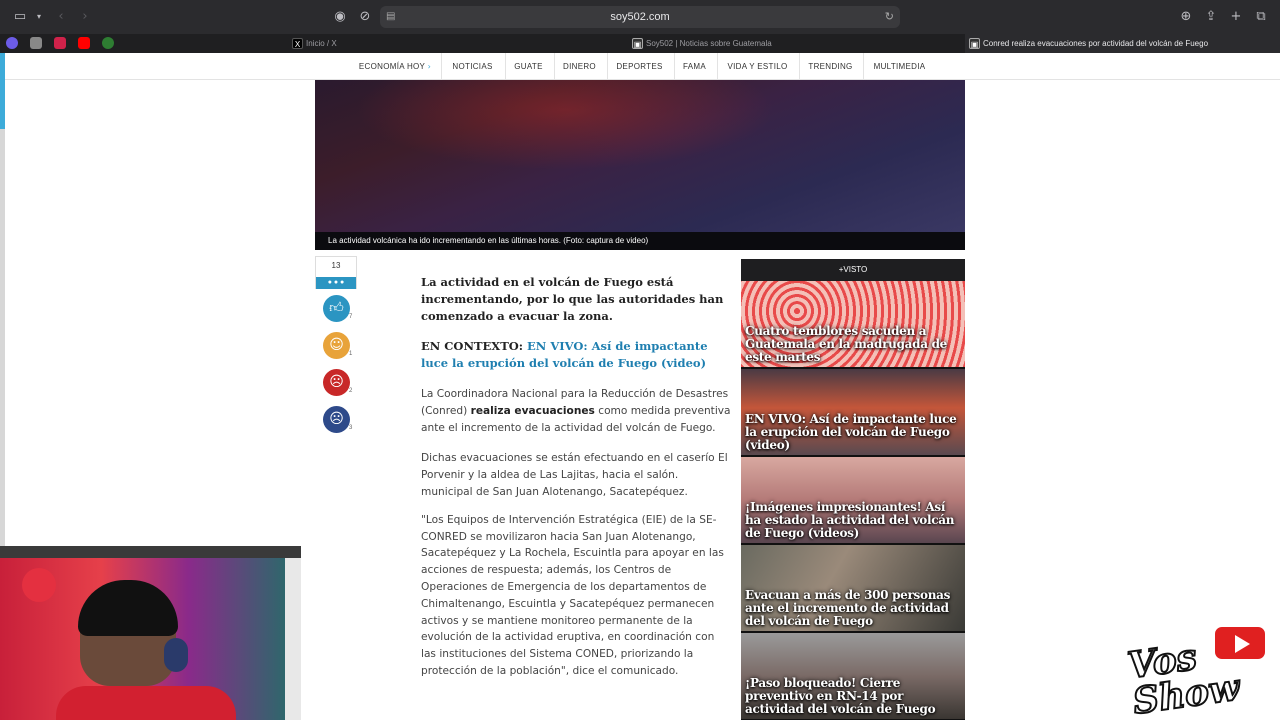  Describe the element at coordinates (336, 265) in the screenshot. I see `reaction-total: 13` at that location.